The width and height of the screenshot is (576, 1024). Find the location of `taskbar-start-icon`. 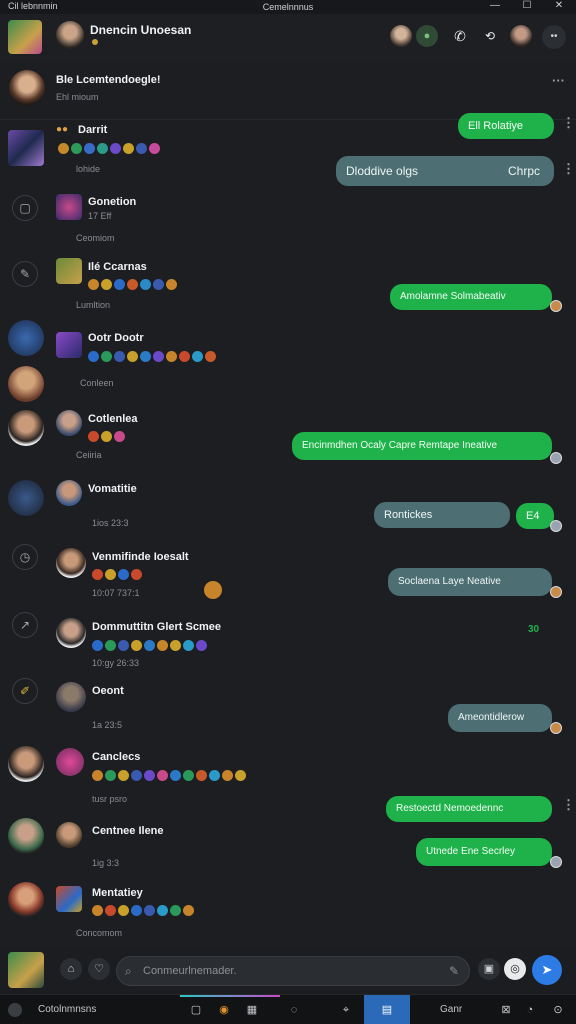

taskbar-start-icon is located at coordinates (15, 1010).